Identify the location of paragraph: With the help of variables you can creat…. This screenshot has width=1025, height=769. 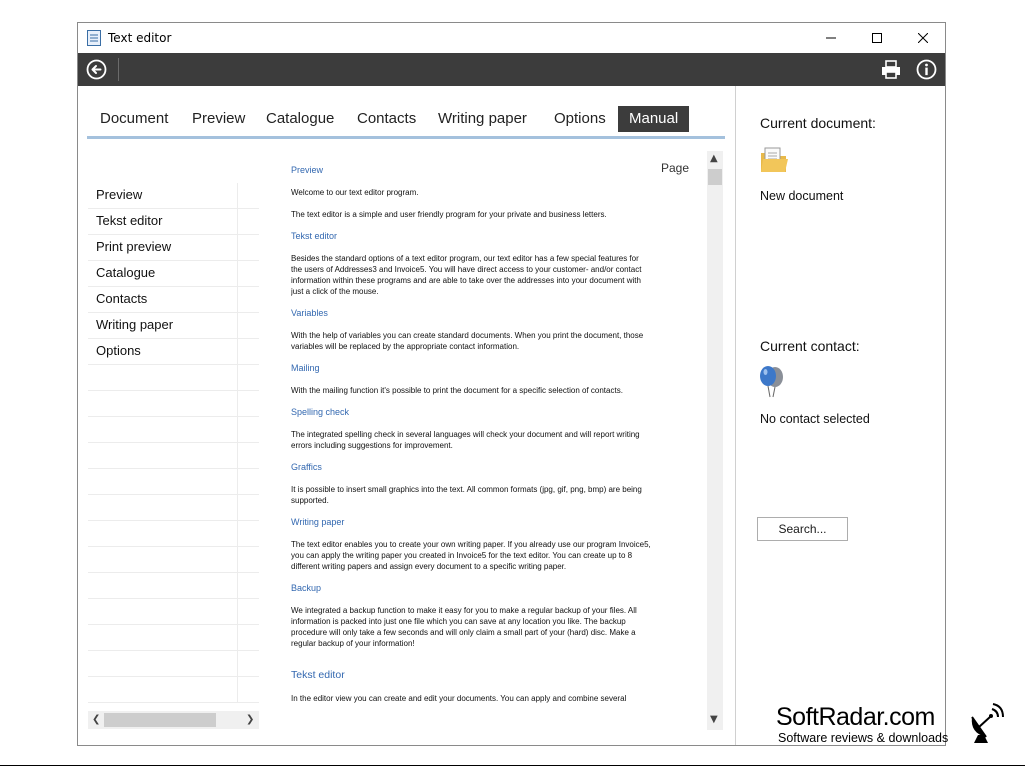
(467, 341).